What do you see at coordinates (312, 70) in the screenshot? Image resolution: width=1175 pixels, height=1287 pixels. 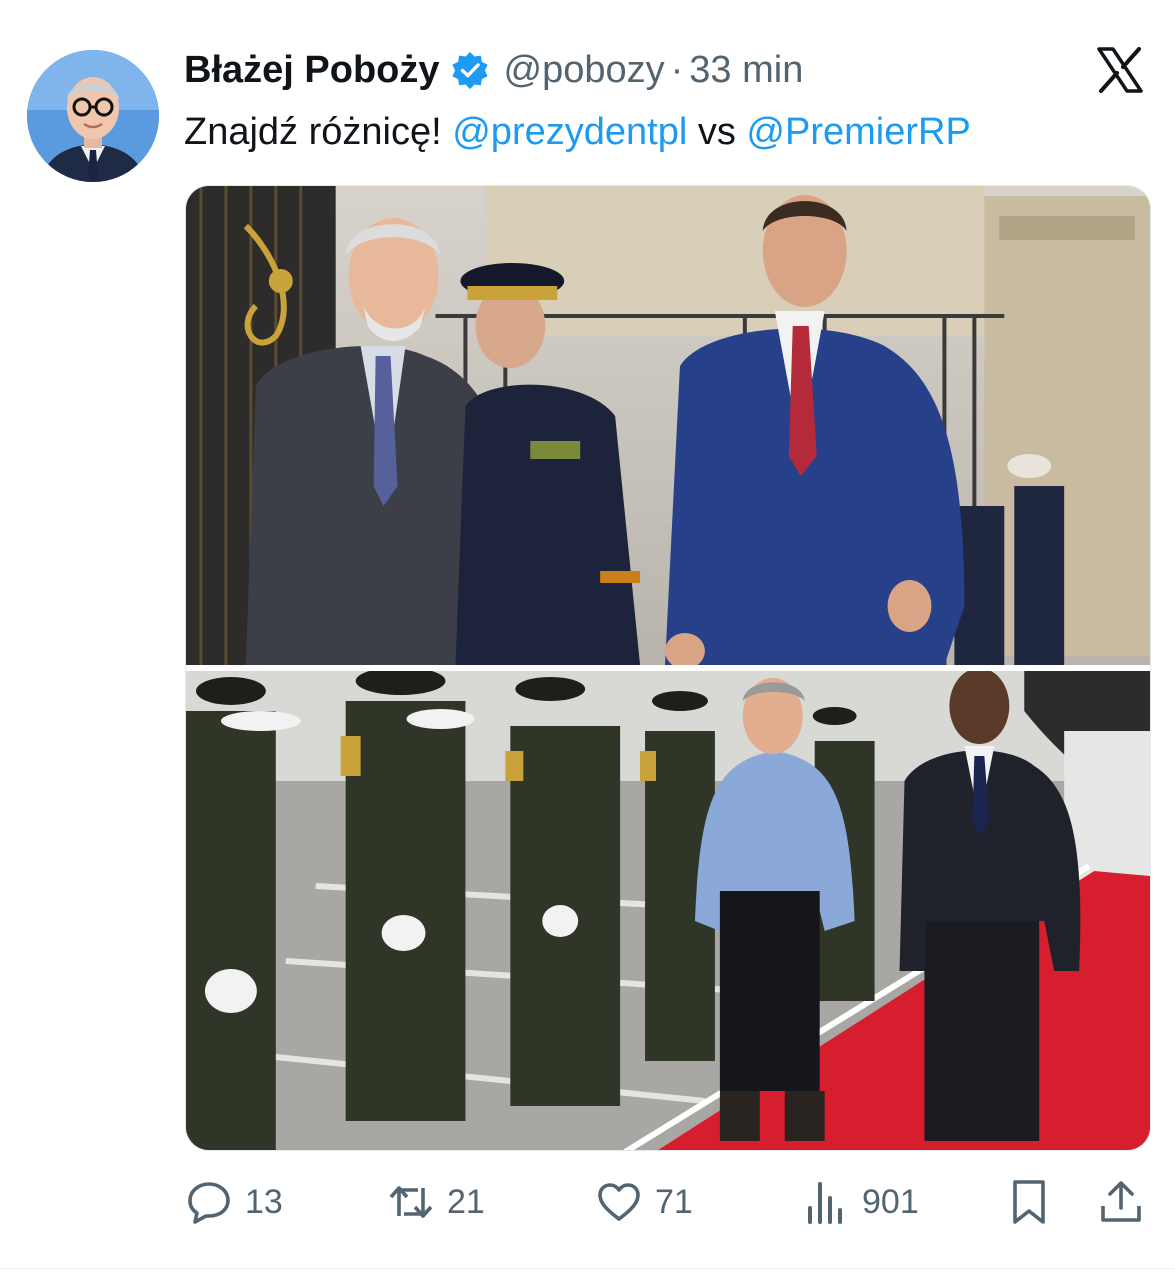 I see `author-display-name: Błażej Poboży` at bounding box center [312, 70].